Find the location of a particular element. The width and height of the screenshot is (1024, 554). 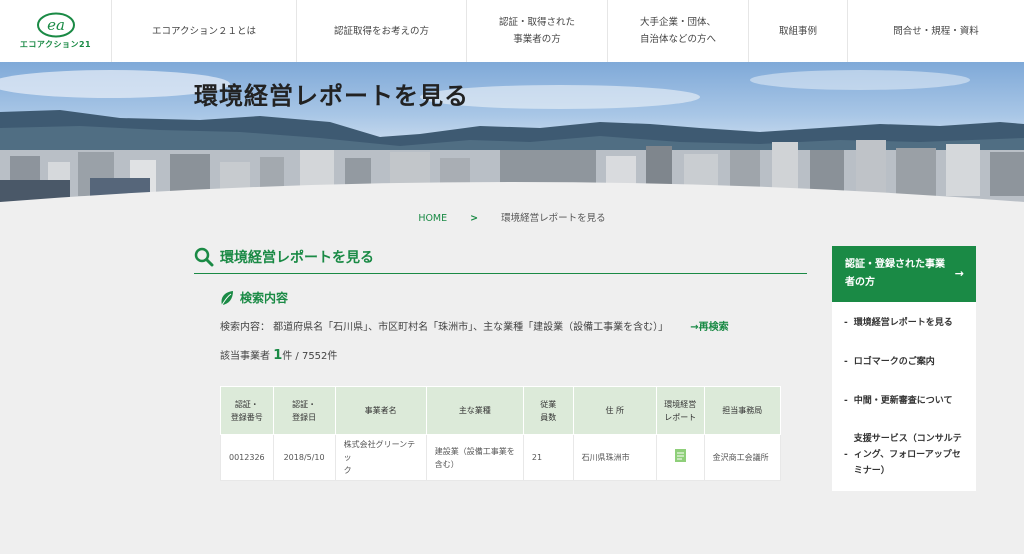

cell-report is located at coordinates (680, 457).